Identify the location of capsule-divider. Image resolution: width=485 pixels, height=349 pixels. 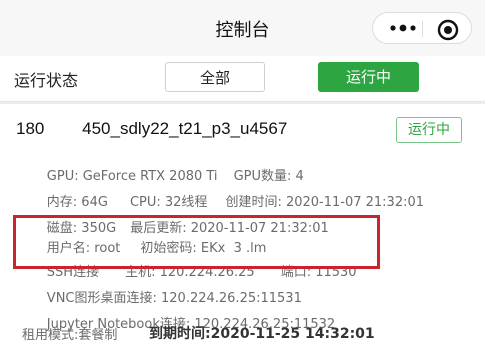
(422, 29).